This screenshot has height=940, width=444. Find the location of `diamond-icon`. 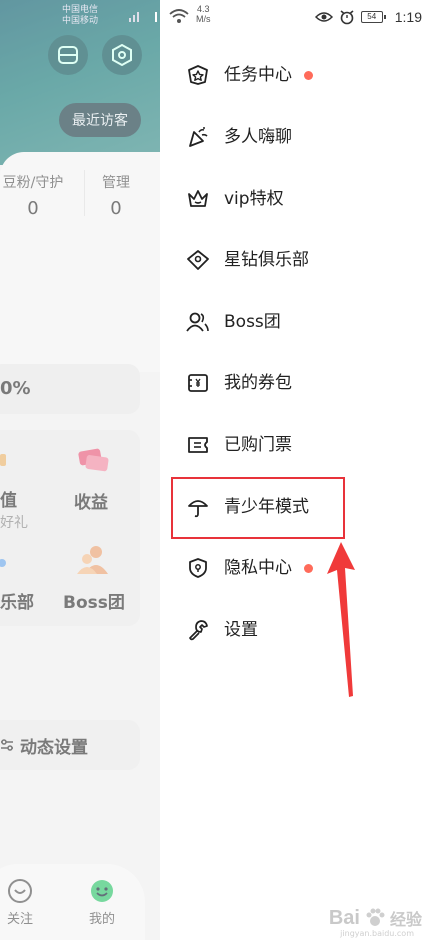

diamond-icon is located at coordinates (198, 260).